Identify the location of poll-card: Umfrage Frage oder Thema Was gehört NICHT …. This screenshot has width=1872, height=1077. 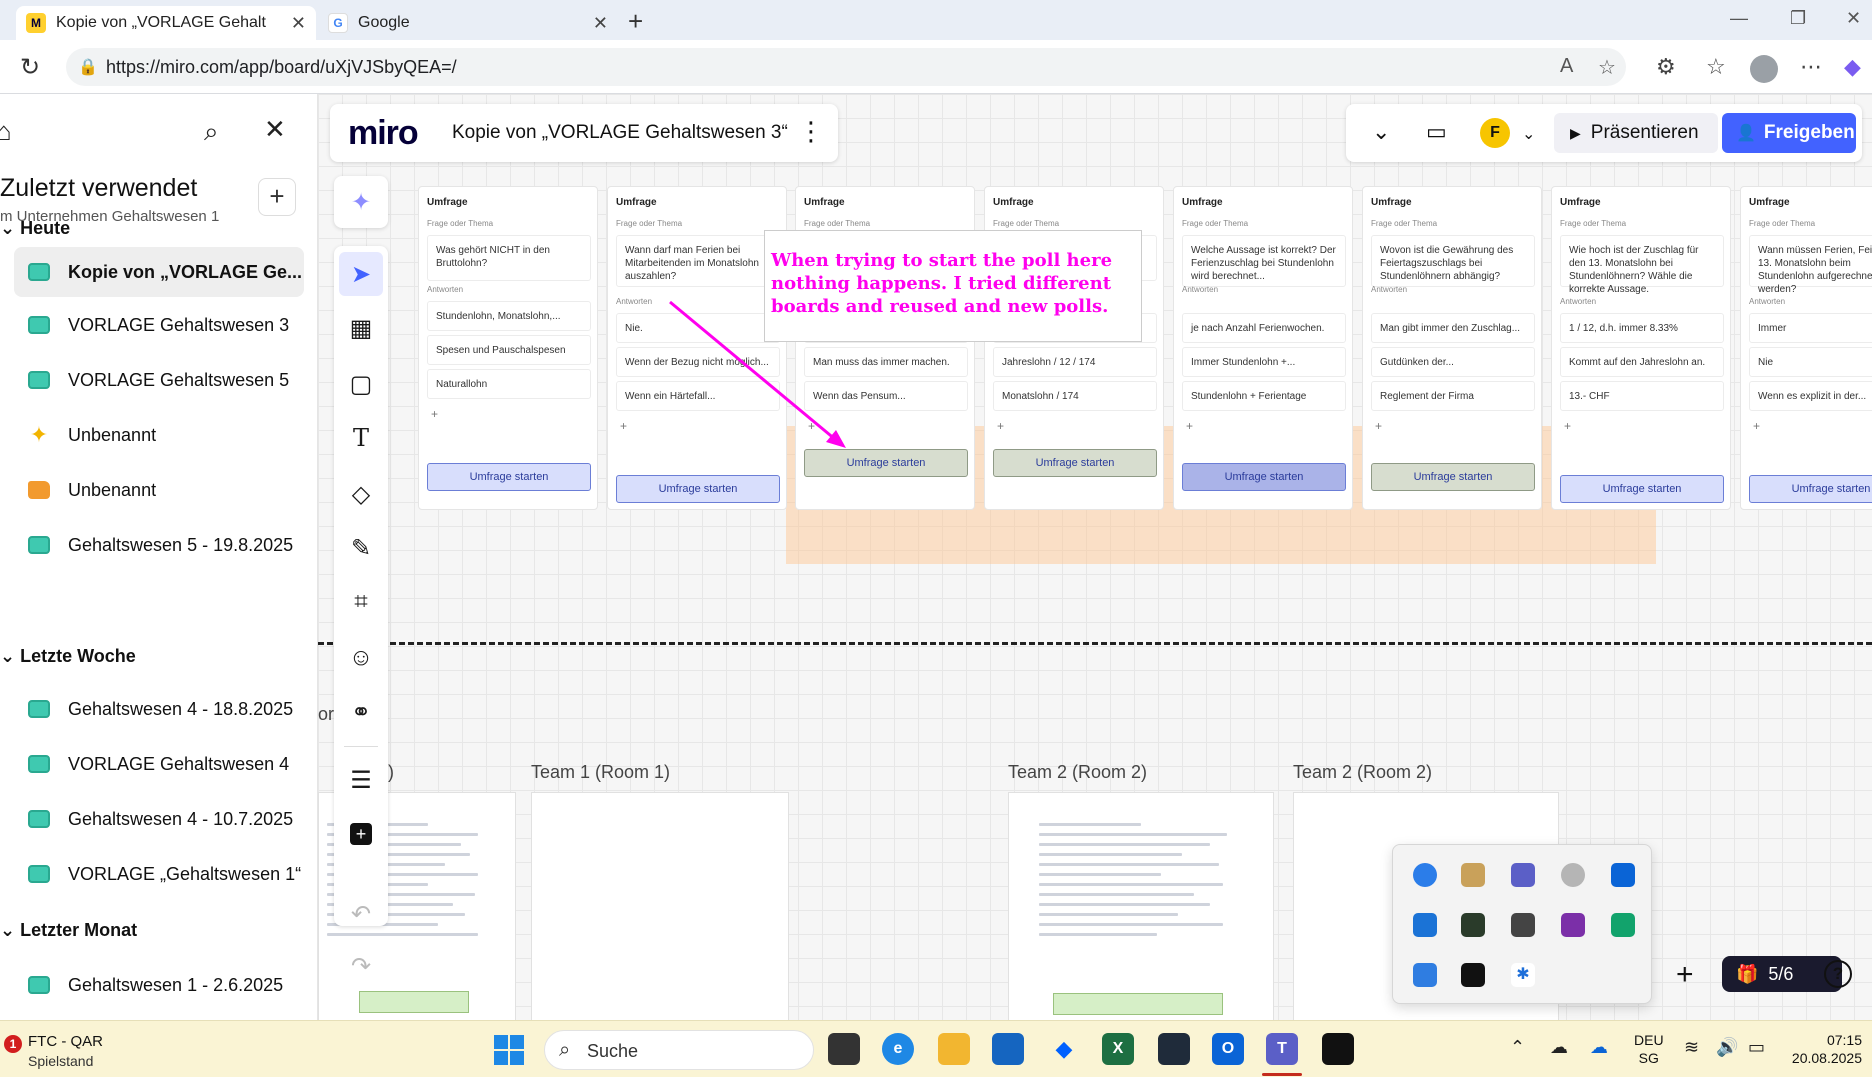
(508, 348).